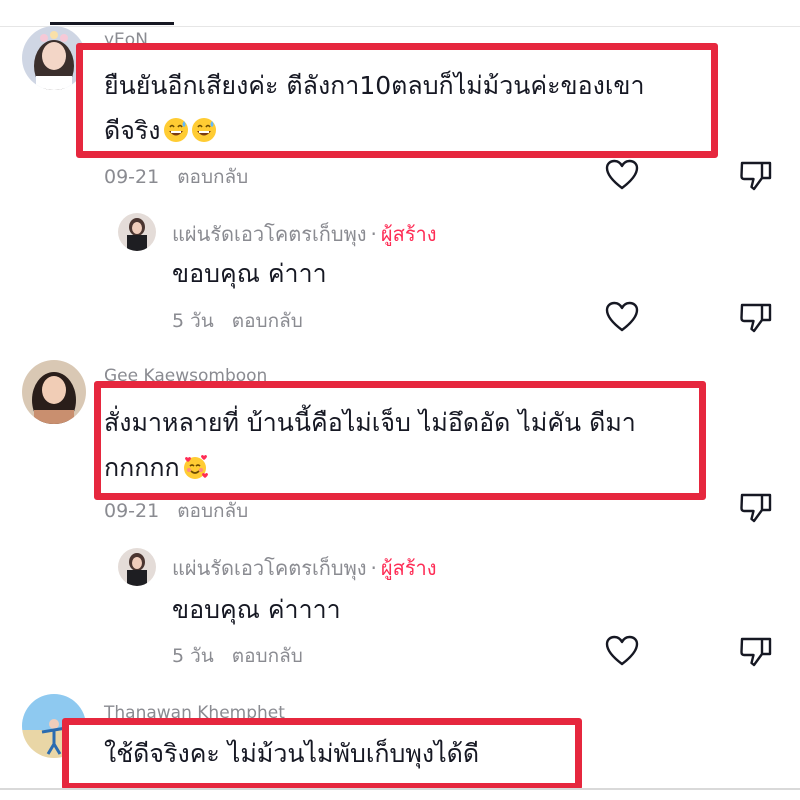 This screenshot has height=800, width=800. I want to click on reply-text: ขอบคุณ ค่าาา, so click(249, 273).